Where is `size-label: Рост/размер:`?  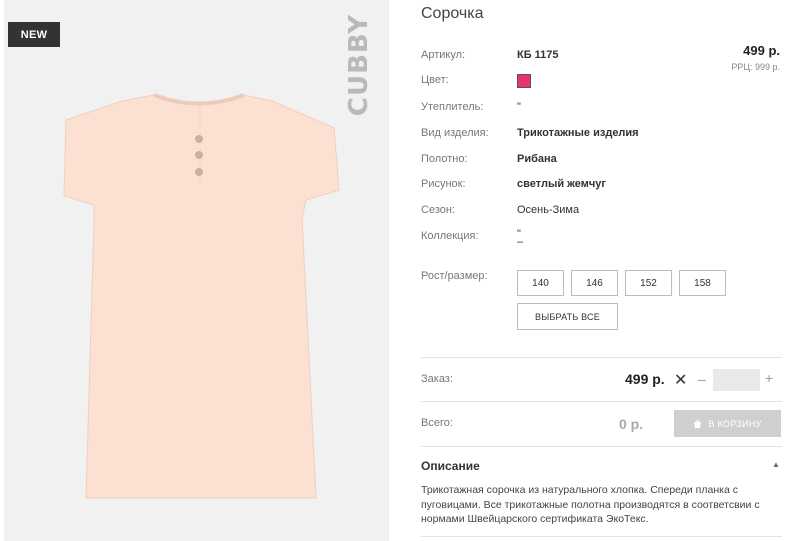
size-label: Рост/размер: is located at coordinates (454, 276).